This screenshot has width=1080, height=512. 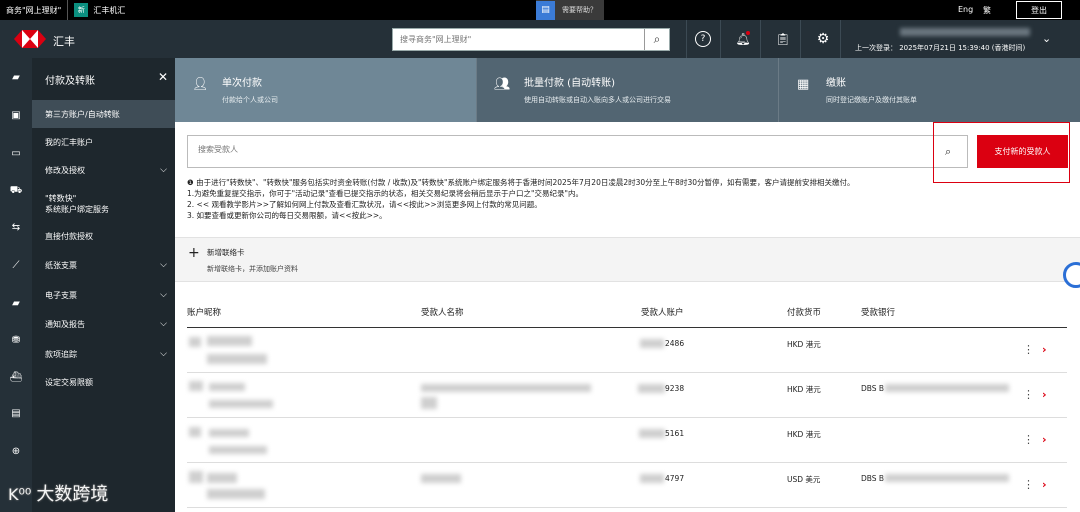 What do you see at coordinates (194, 253) in the screenshot?
I see `plus-icon: +` at bounding box center [194, 253].